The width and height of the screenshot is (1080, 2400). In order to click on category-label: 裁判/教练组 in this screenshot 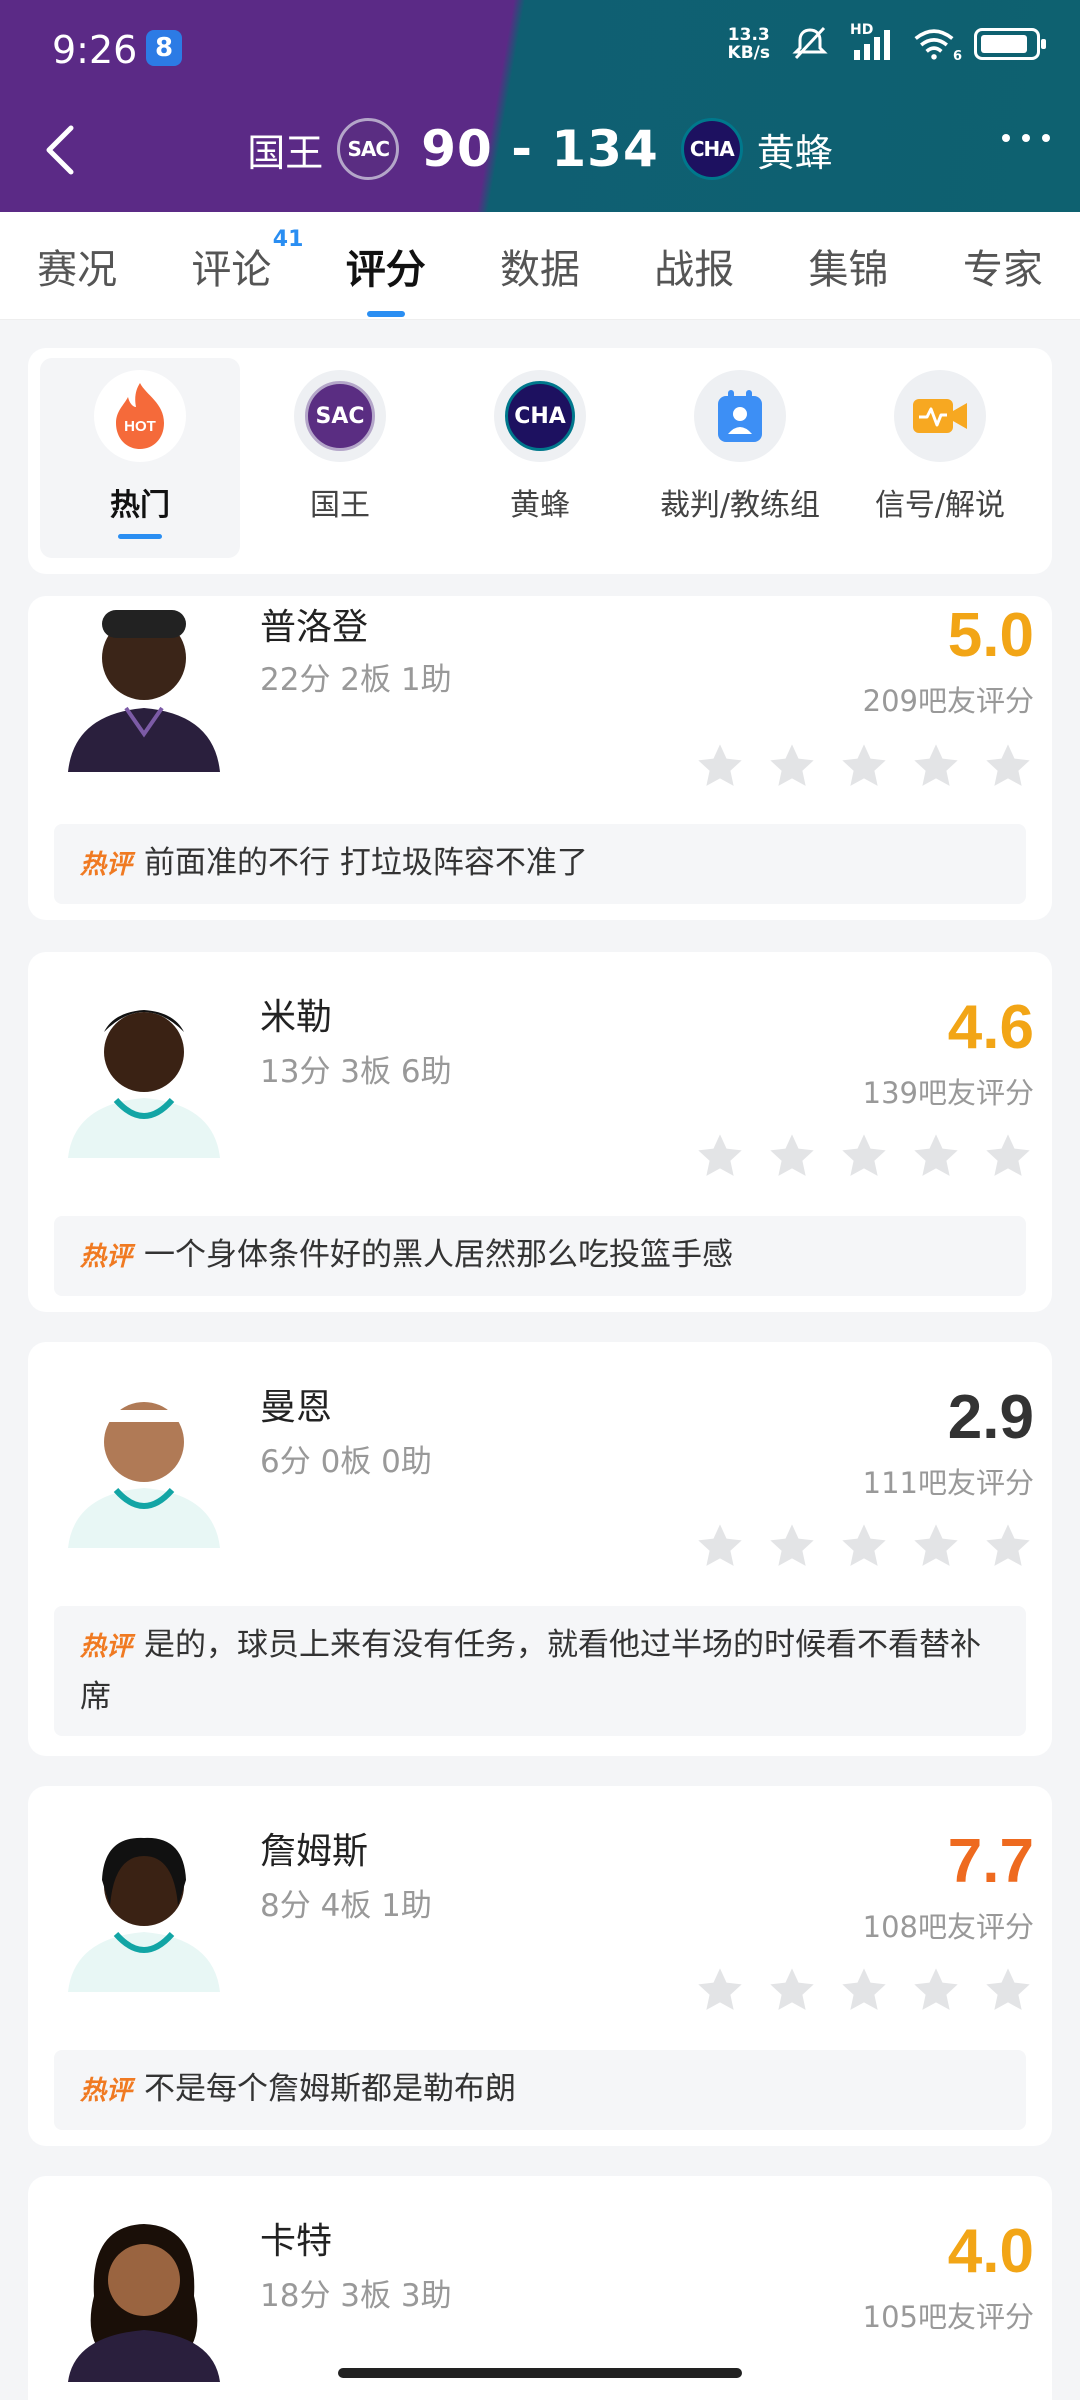, I will do `click(740, 505)`.